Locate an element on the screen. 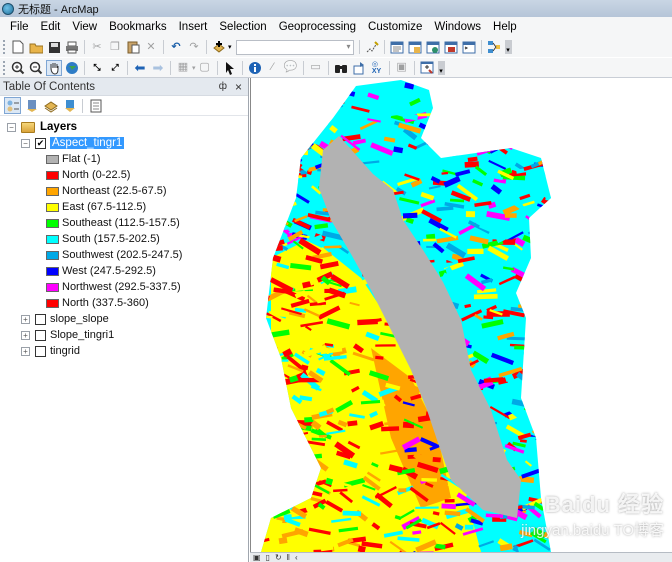 Image resolution: width=672 pixels, height=562 pixels. select-by-graphics-icon: ▦ is located at coordinates (183, 68).